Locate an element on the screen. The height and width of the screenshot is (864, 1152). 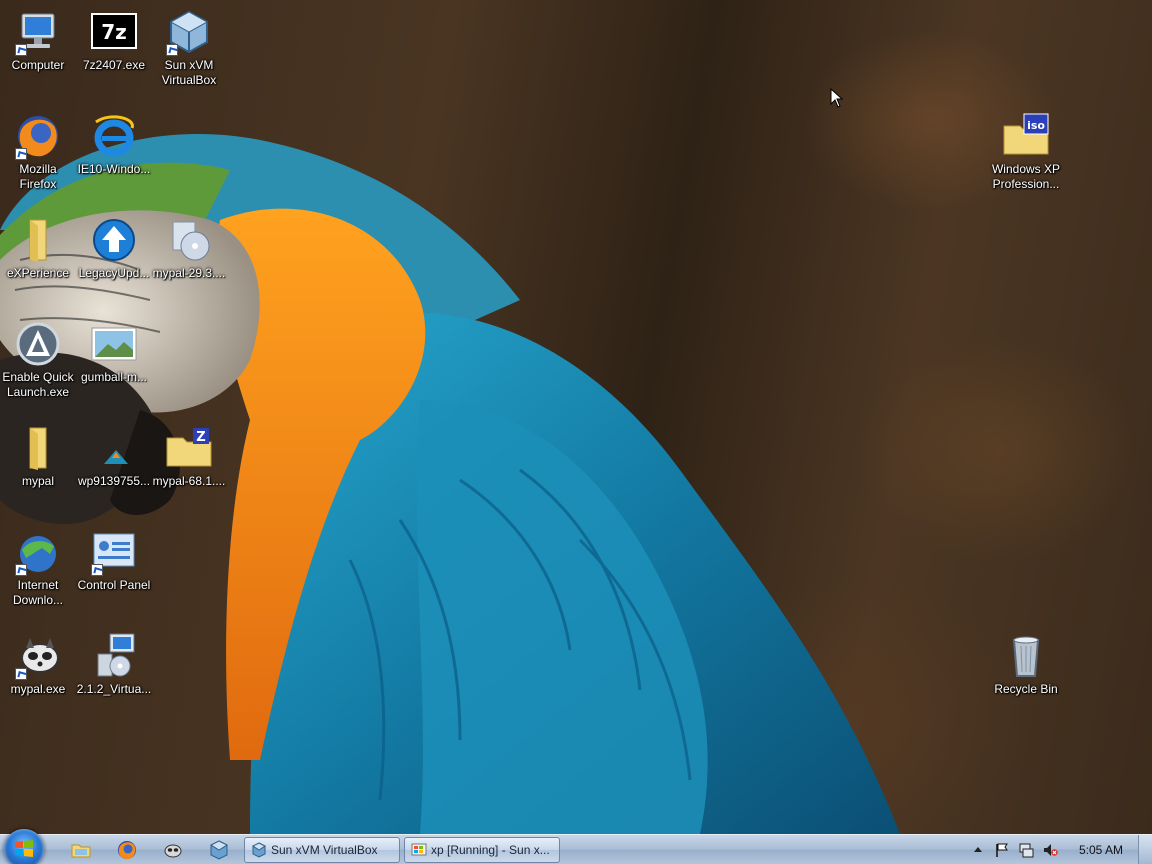
internet-download-manager-icon is located at coordinates (38, 552).